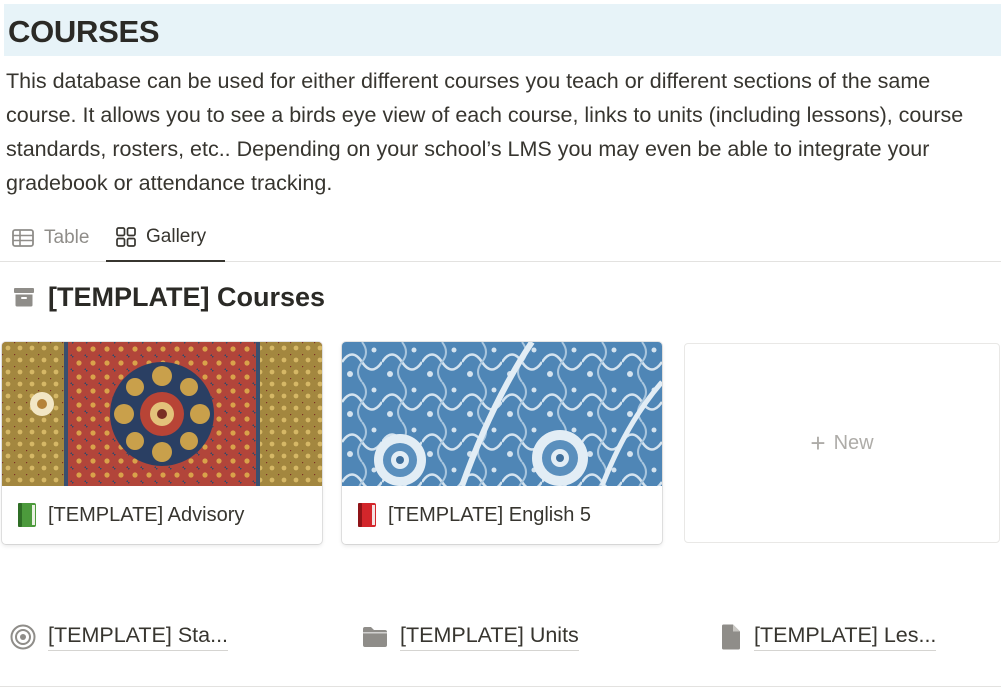  Describe the element at coordinates (502, 30) in the screenshot. I see `heading-block: COURSES` at that location.